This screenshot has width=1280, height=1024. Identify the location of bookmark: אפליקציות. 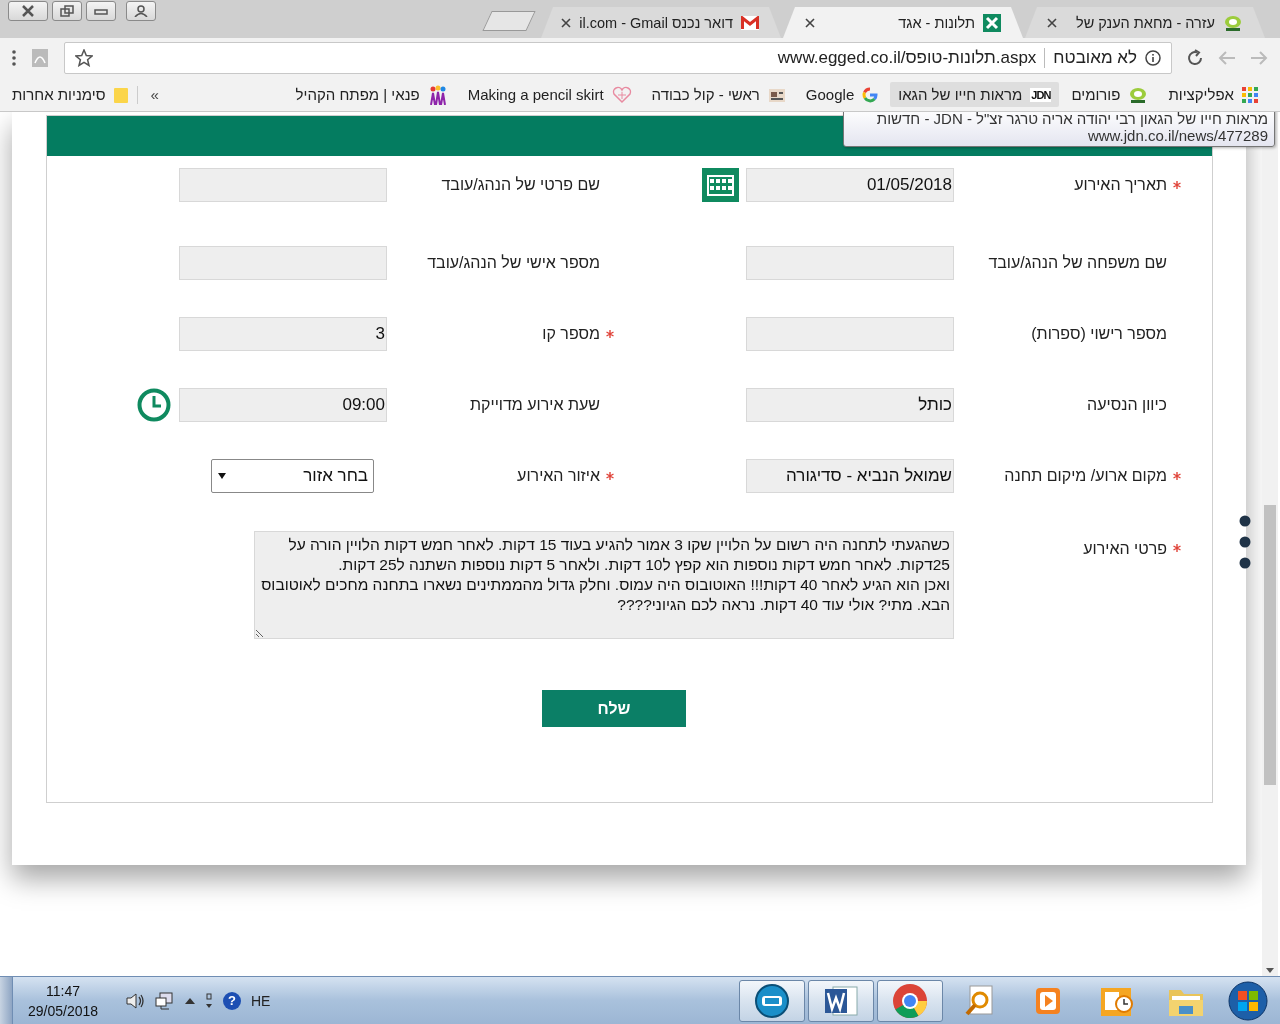
(1213, 94).